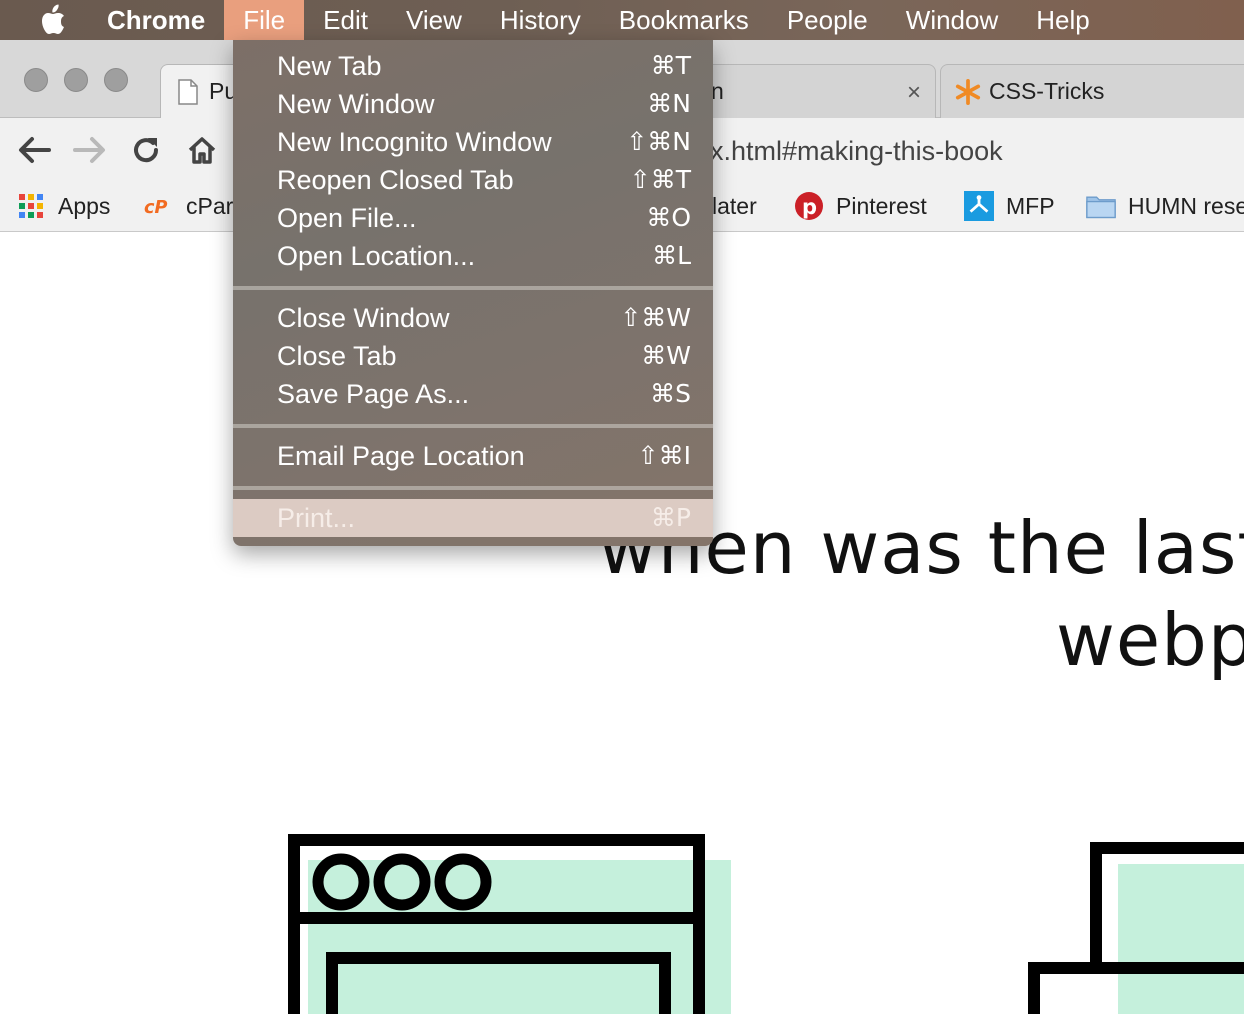  I want to click on menu-item-shortcut: ⌘L, so click(671, 255).